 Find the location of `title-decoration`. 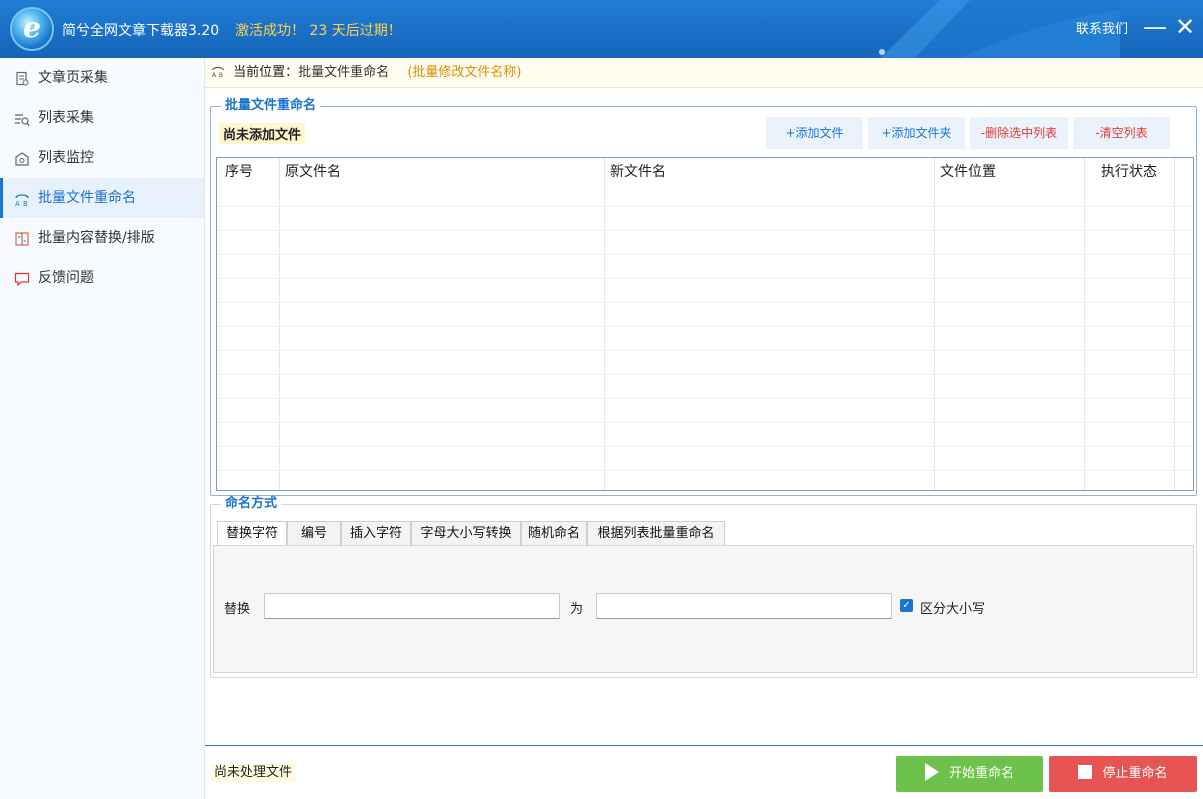

title-decoration is located at coordinates (999, 29).